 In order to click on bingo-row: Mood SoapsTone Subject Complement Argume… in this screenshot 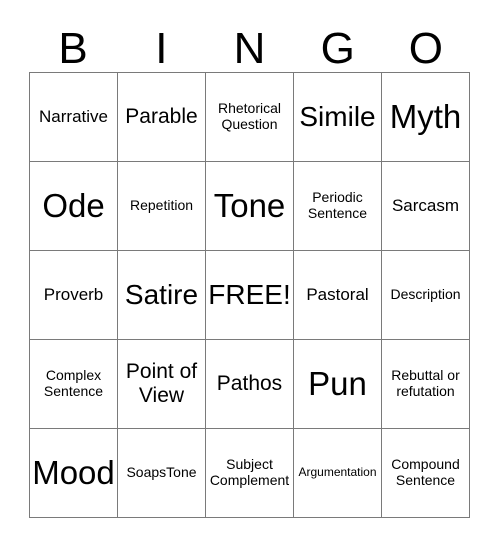, I will do `click(250, 473)`.